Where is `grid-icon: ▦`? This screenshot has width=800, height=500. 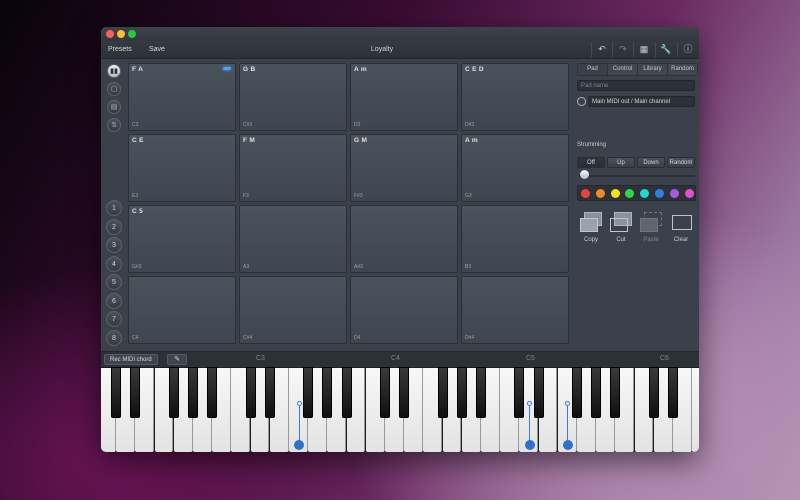
grid-icon: ▦ is located at coordinates (643, 49).